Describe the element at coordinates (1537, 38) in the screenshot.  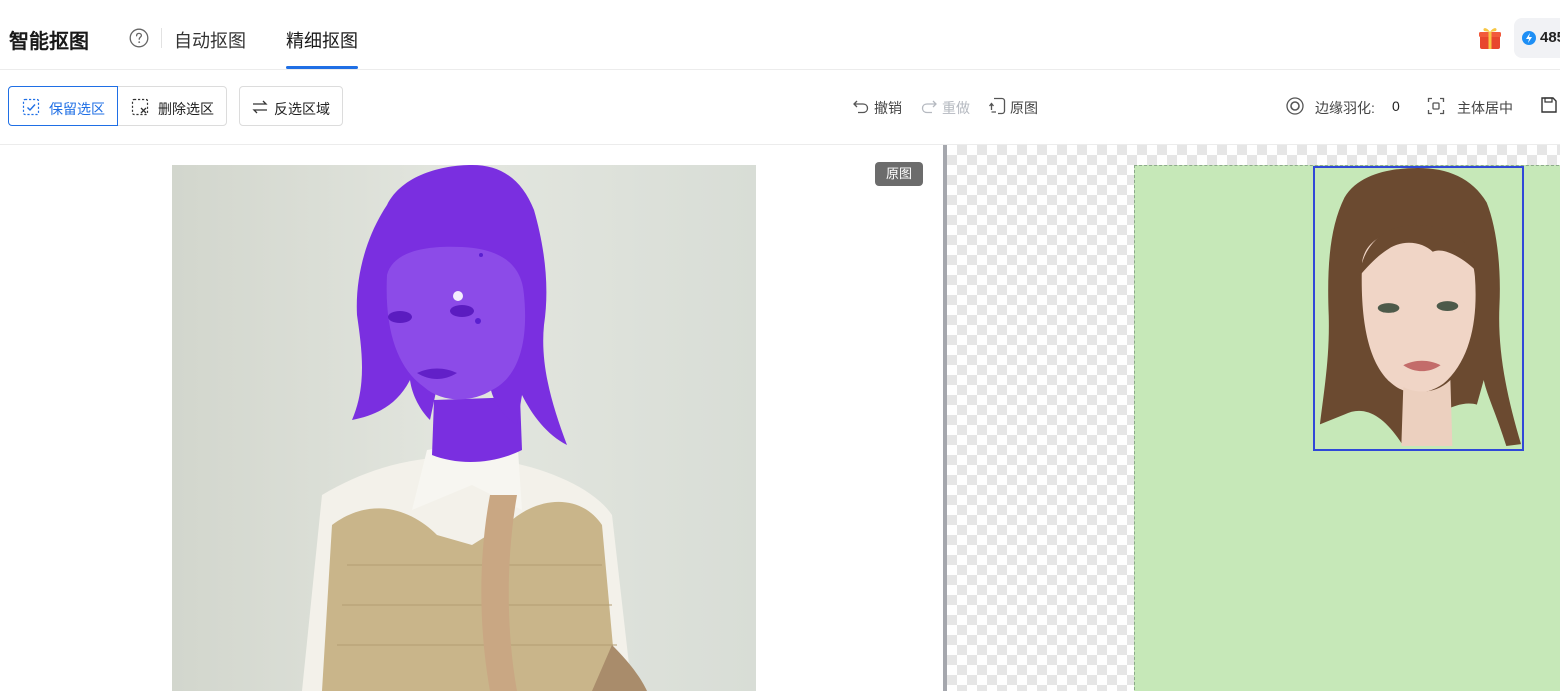
I see `credits-balance: 485` at that location.